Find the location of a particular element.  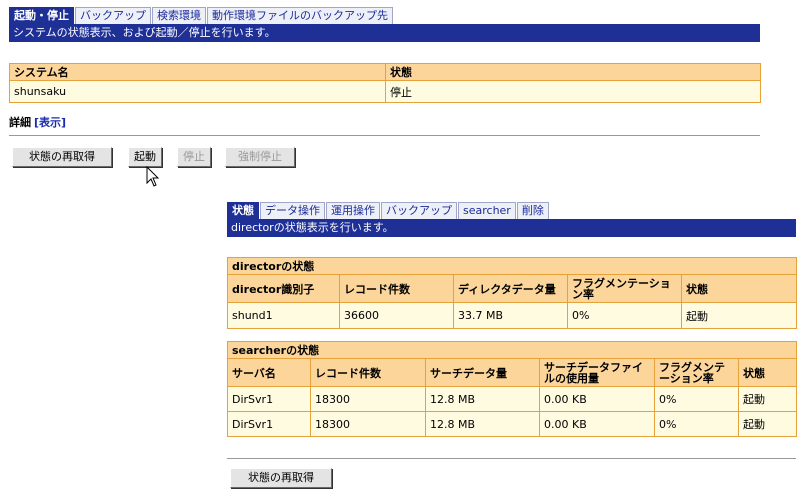

tab-start-stop: 起動・停止 is located at coordinates (41, 15).